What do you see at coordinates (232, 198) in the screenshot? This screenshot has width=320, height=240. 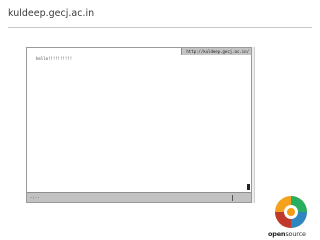 I see `status-separator` at bounding box center [232, 198].